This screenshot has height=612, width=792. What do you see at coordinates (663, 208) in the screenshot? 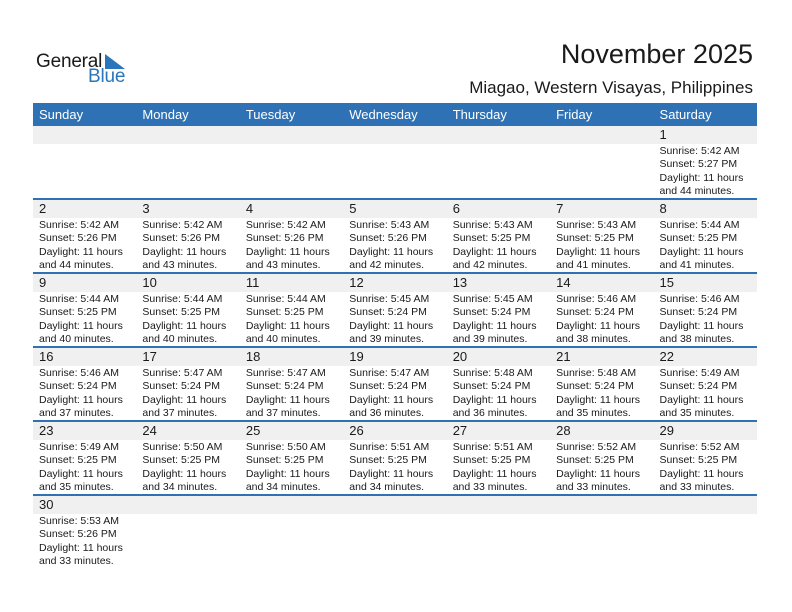
I see `day-number: 8` at bounding box center [663, 208].